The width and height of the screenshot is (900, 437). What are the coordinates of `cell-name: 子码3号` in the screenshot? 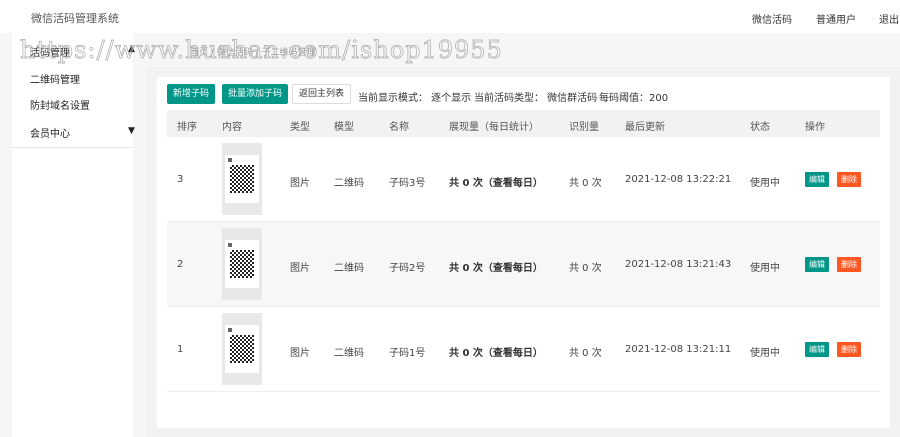 It's located at (407, 183).